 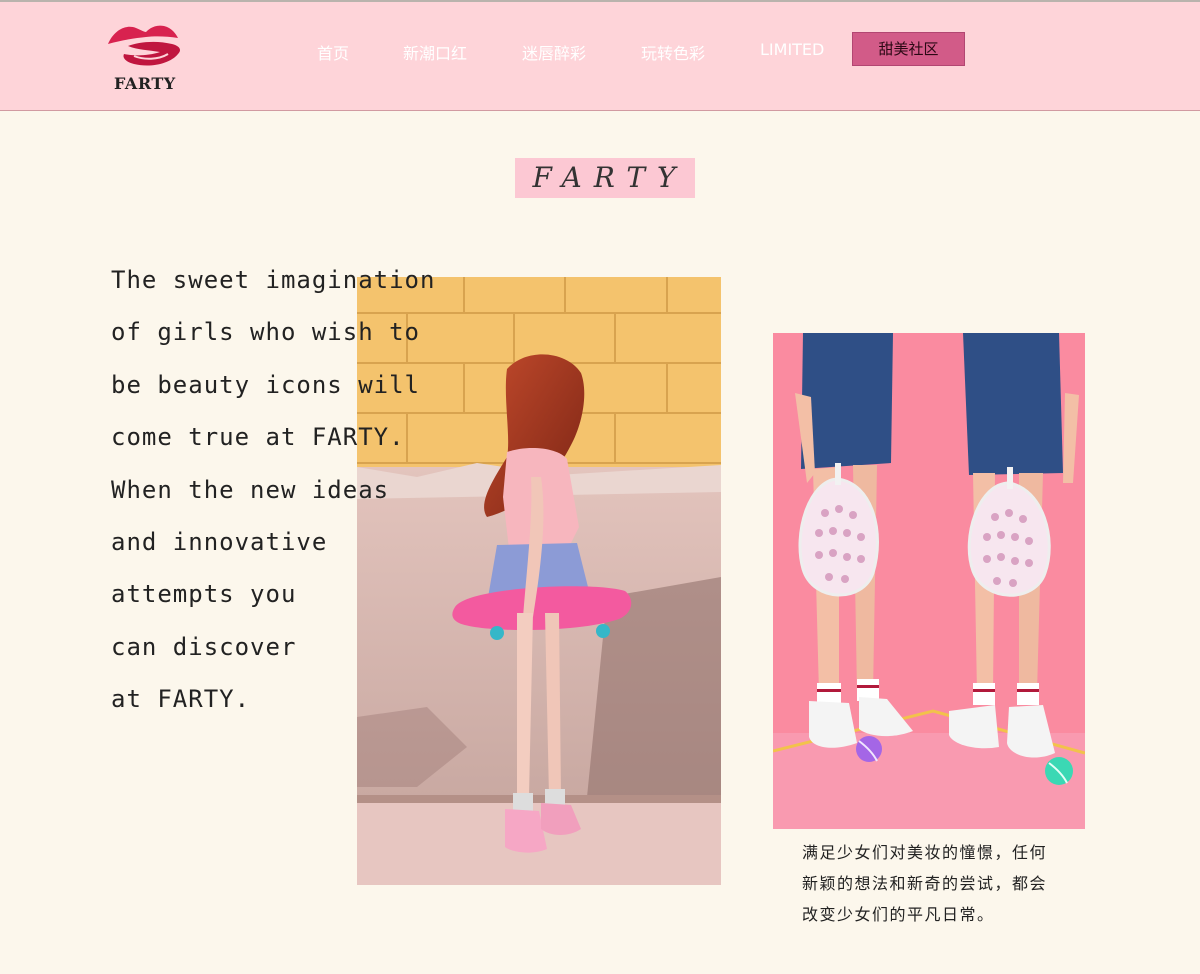 I want to click on chinese-line: 改变少女们的平凡日常。, so click(x=898, y=914).